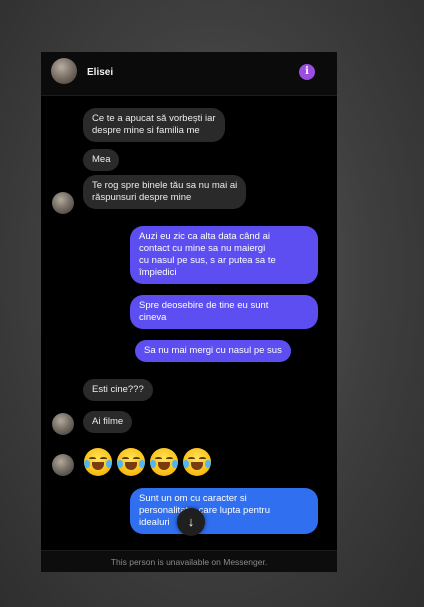 This screenshot has width=424, height=607. I want to click on message-incoming: Ai filme, so click(108, 422).